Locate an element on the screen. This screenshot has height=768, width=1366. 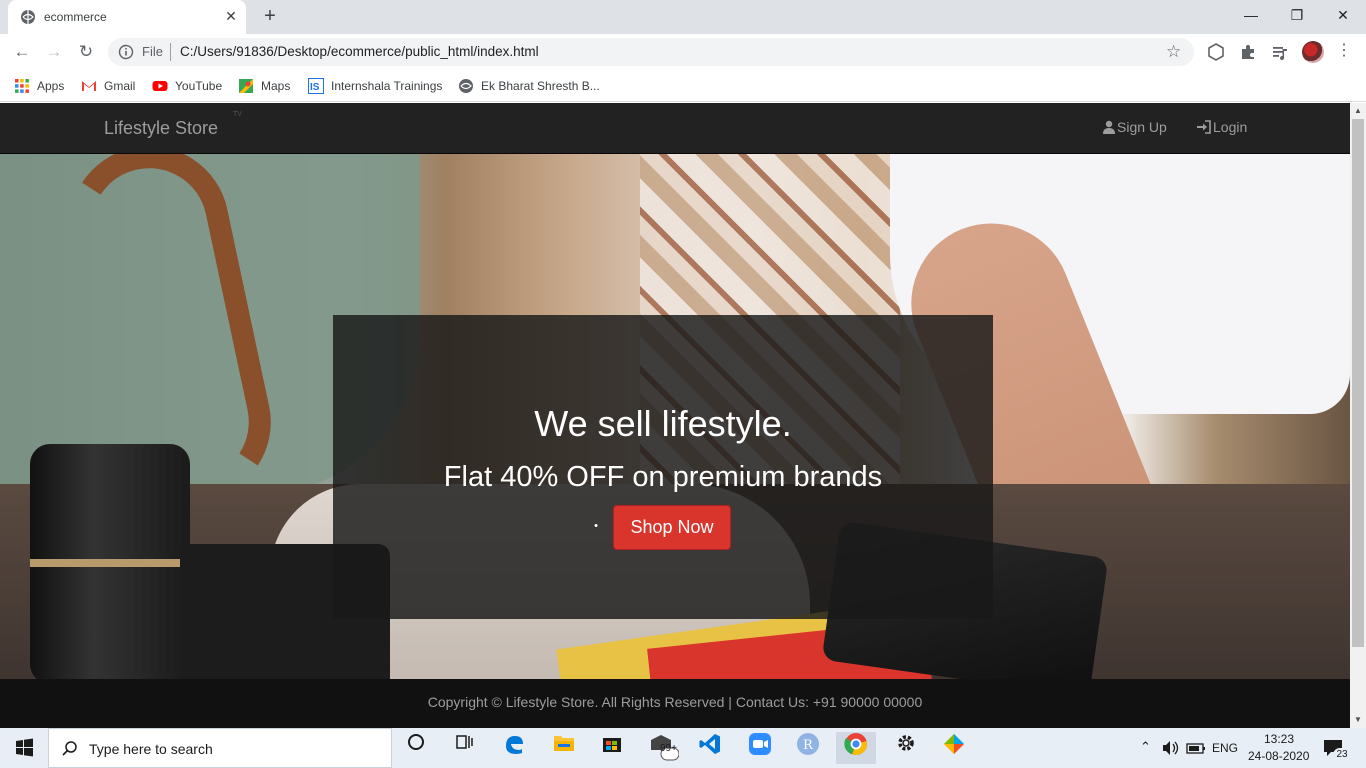
url-scheme: File is located at coordinates (152, 51).